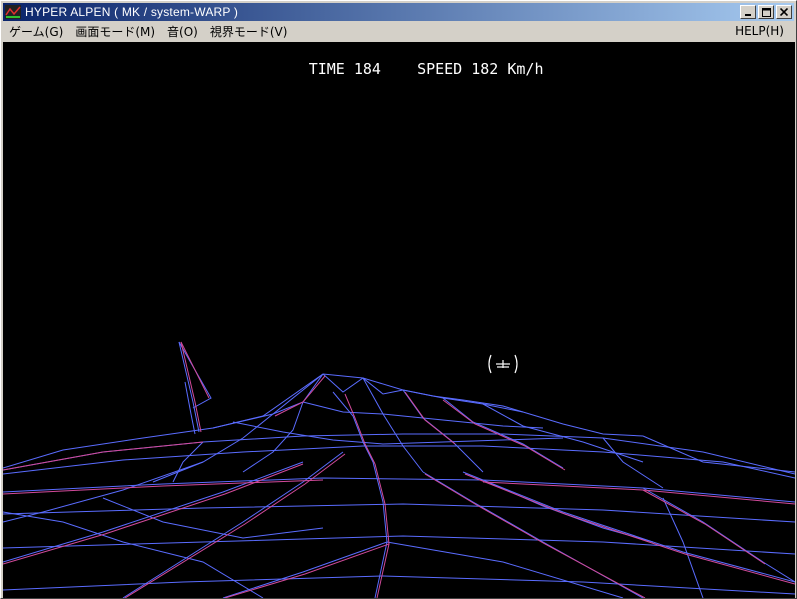 This screenshot has width=797, height=599. I want to click on hud: TIME 184 SPEED 182 Km/h, so click(399, 69).